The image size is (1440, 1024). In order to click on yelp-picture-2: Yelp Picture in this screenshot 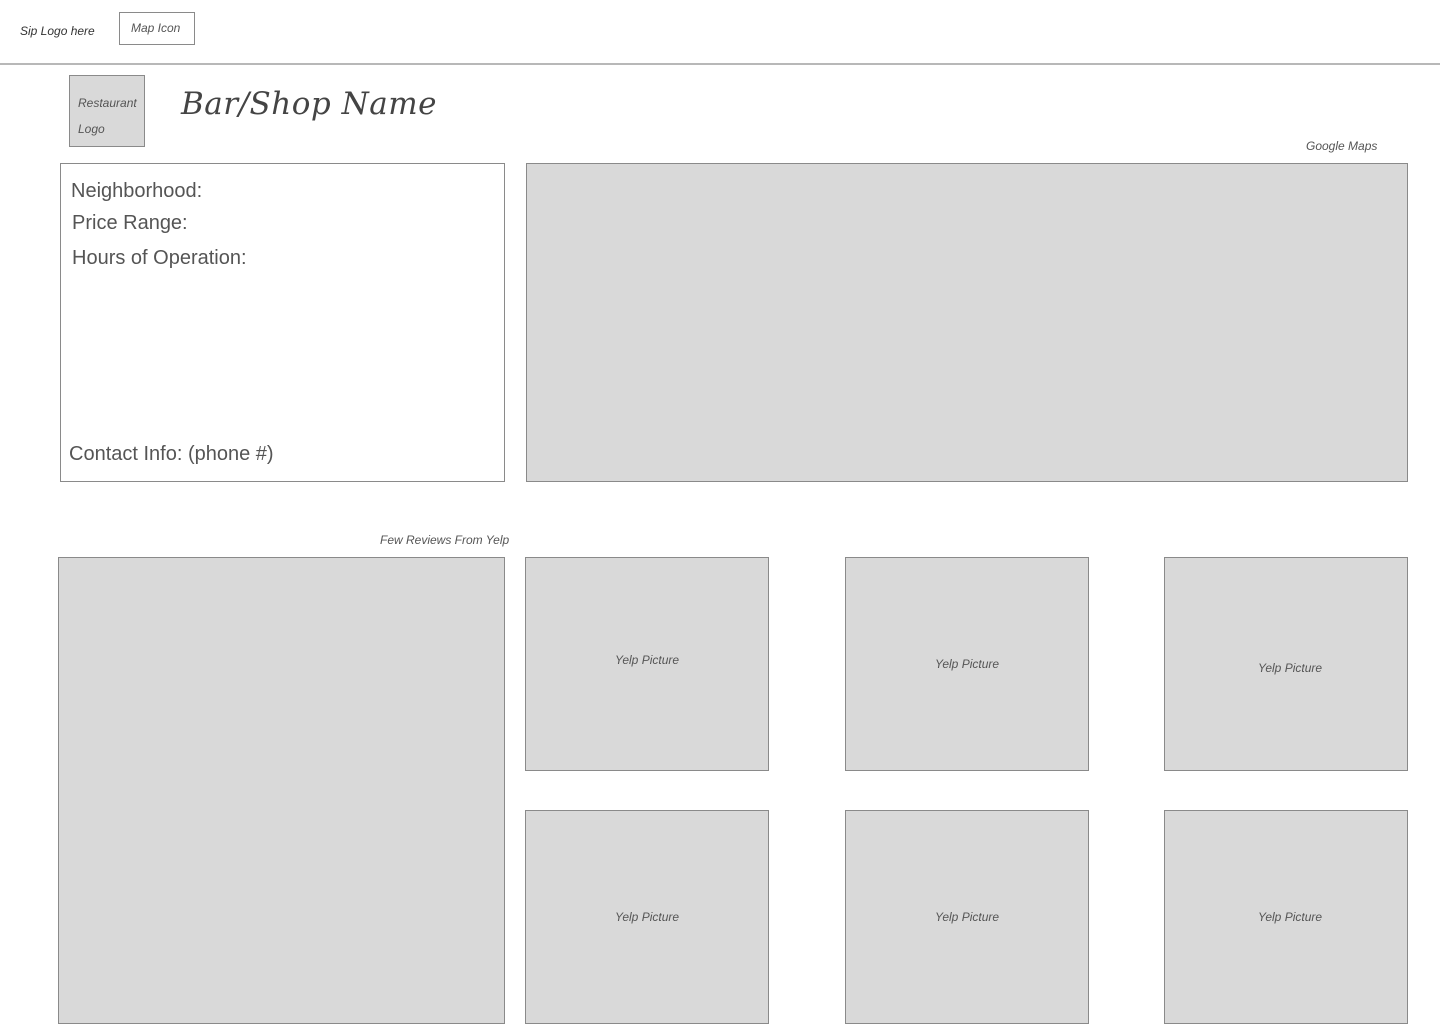, I will do `click(967, 664)`.